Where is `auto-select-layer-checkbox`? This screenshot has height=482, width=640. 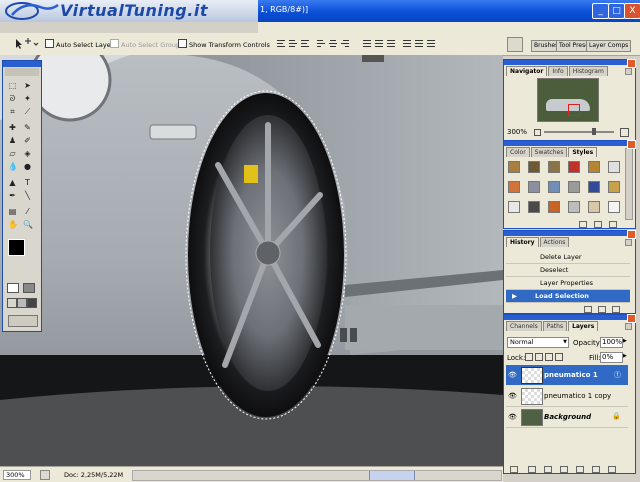
auto-select-layer-checkbox is located at coordinates (49, 43).